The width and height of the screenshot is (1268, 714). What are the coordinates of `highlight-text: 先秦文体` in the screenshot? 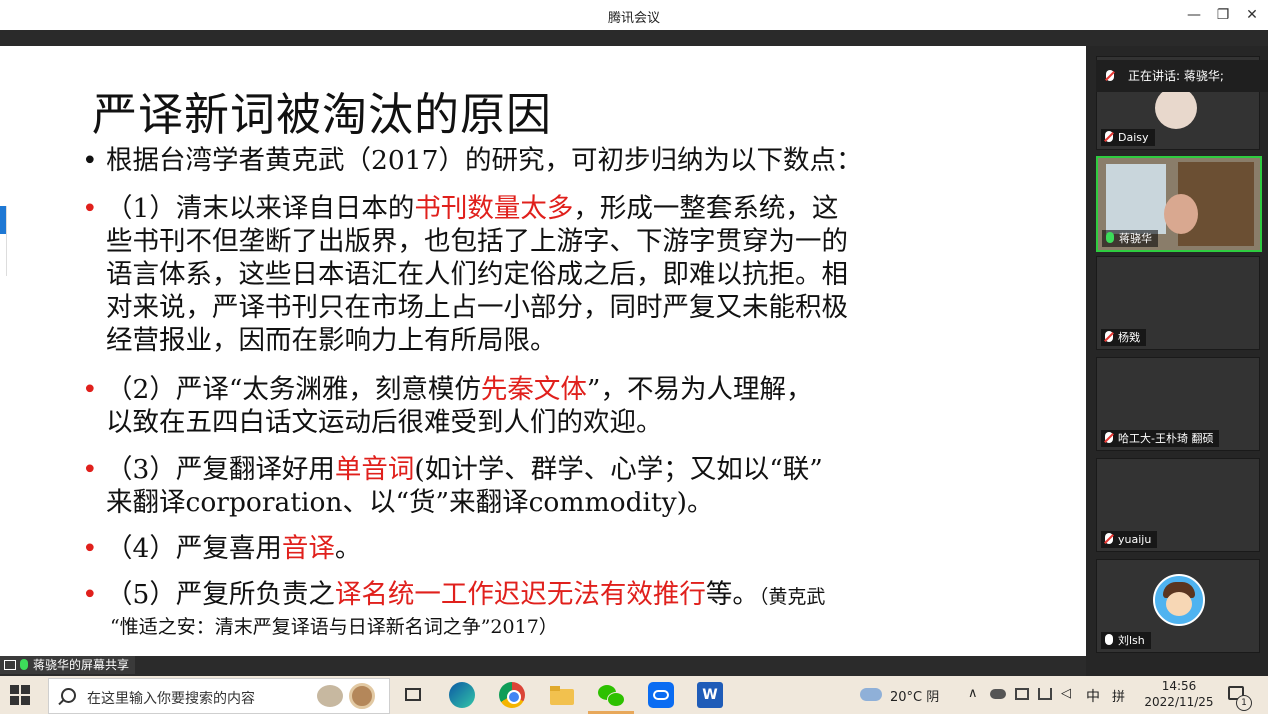 It's located at (533, 389).